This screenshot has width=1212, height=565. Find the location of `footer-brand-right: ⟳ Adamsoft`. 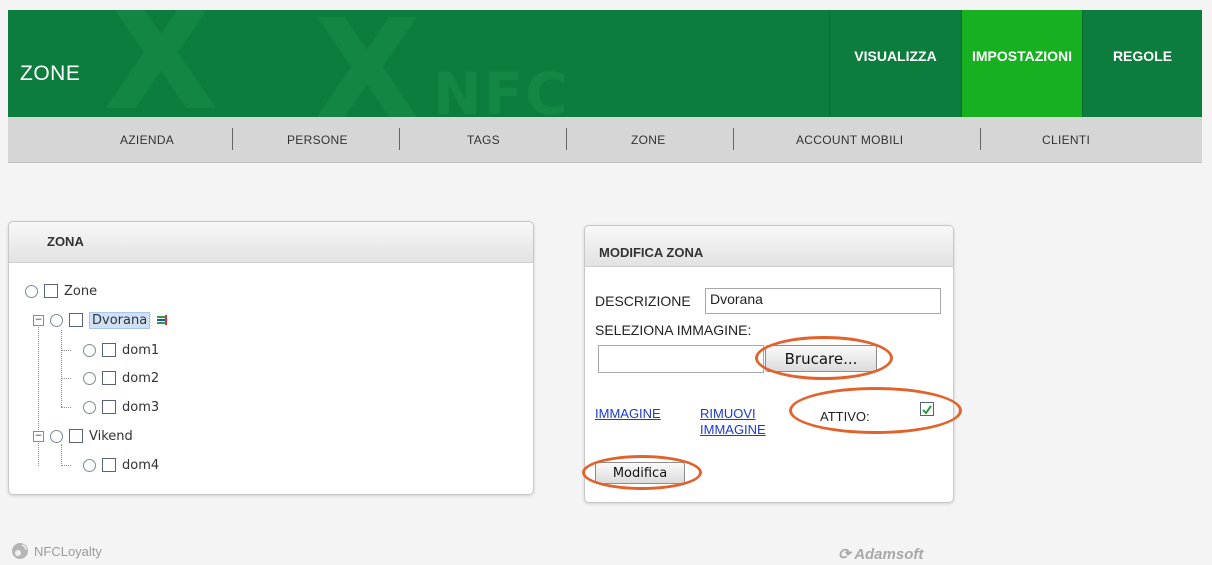

footer-brand-right: ⟳ Adamsoft is located at coordinates (880, 554).